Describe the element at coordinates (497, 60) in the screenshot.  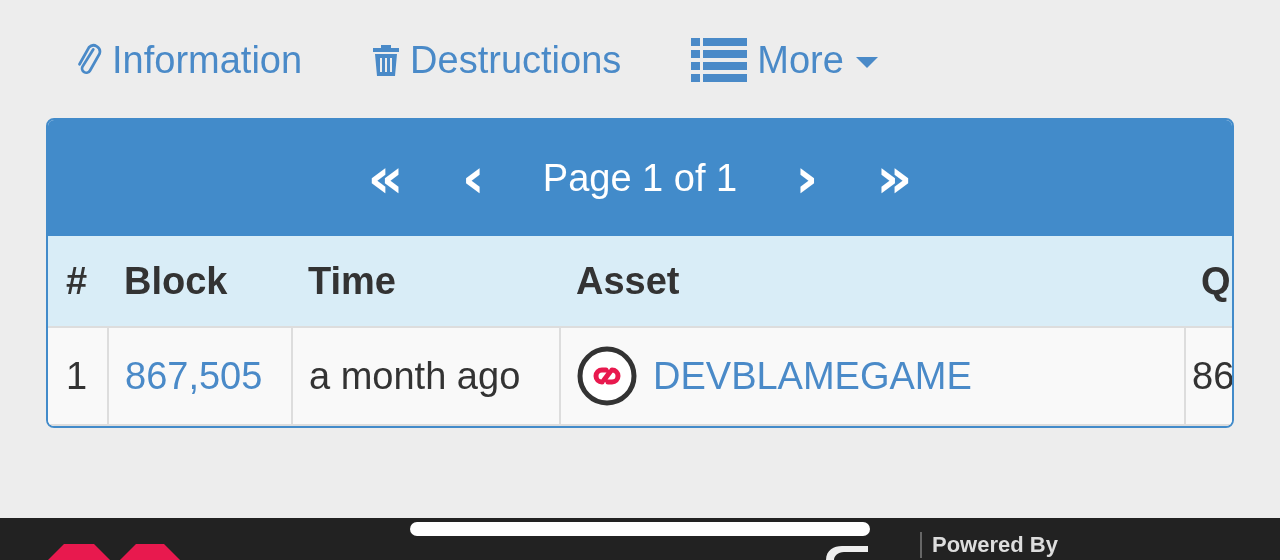
I see `nav-link: Destructions` at that location.